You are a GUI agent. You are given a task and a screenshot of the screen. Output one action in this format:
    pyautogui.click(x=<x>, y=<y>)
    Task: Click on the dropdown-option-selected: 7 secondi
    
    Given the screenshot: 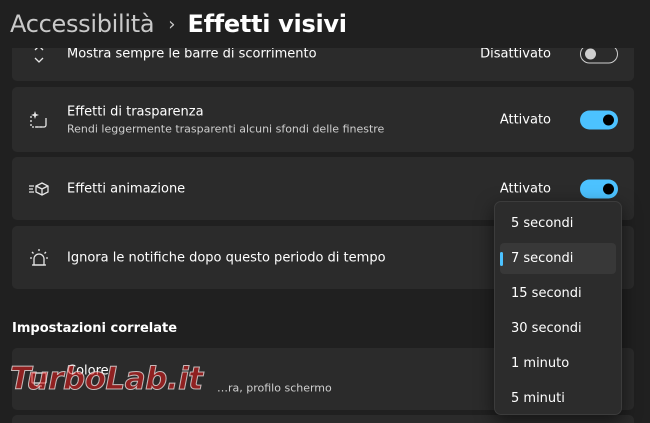 What is the action you would take?
    pyautogui.click(x=558, y=258)
    